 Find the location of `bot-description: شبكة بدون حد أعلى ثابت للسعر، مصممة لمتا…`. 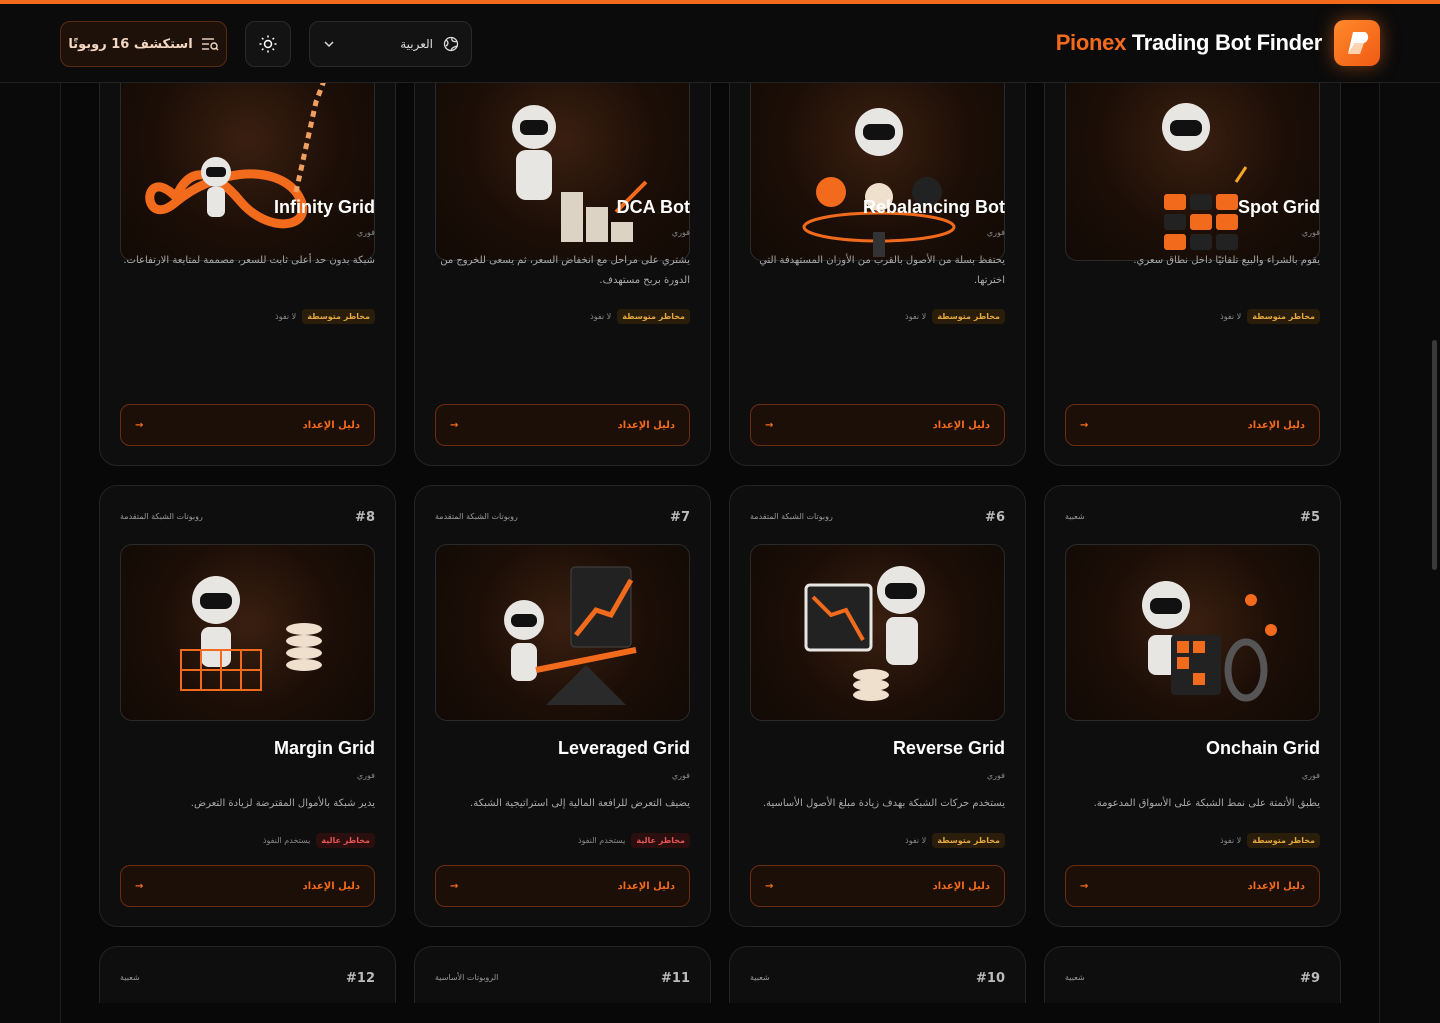

bot-description: شبكة بدون حد أعلى ثابت للسعر، مصممة لمتا… is located at coordinates (249, 260).